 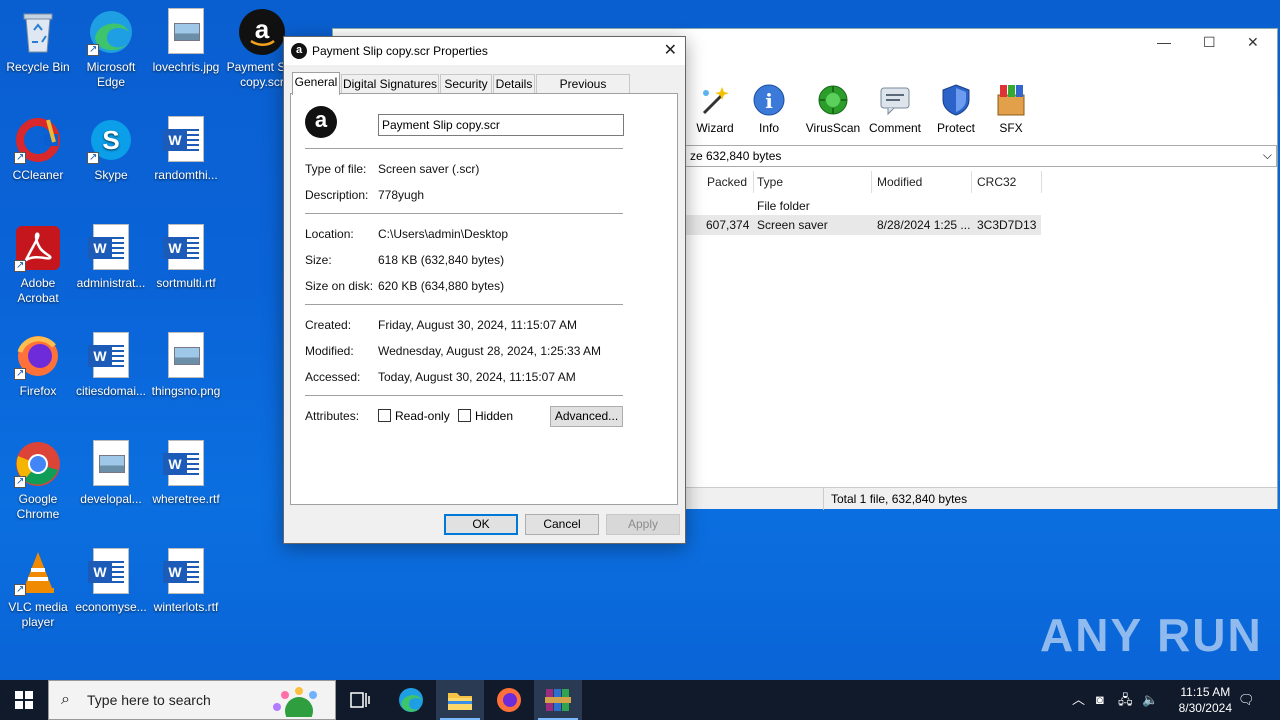 What do you see at coordinates (1007, 225) in the screenshot?
I see `table-cell-crc: 3C3D7D13` at bounding box center [1007, 225].